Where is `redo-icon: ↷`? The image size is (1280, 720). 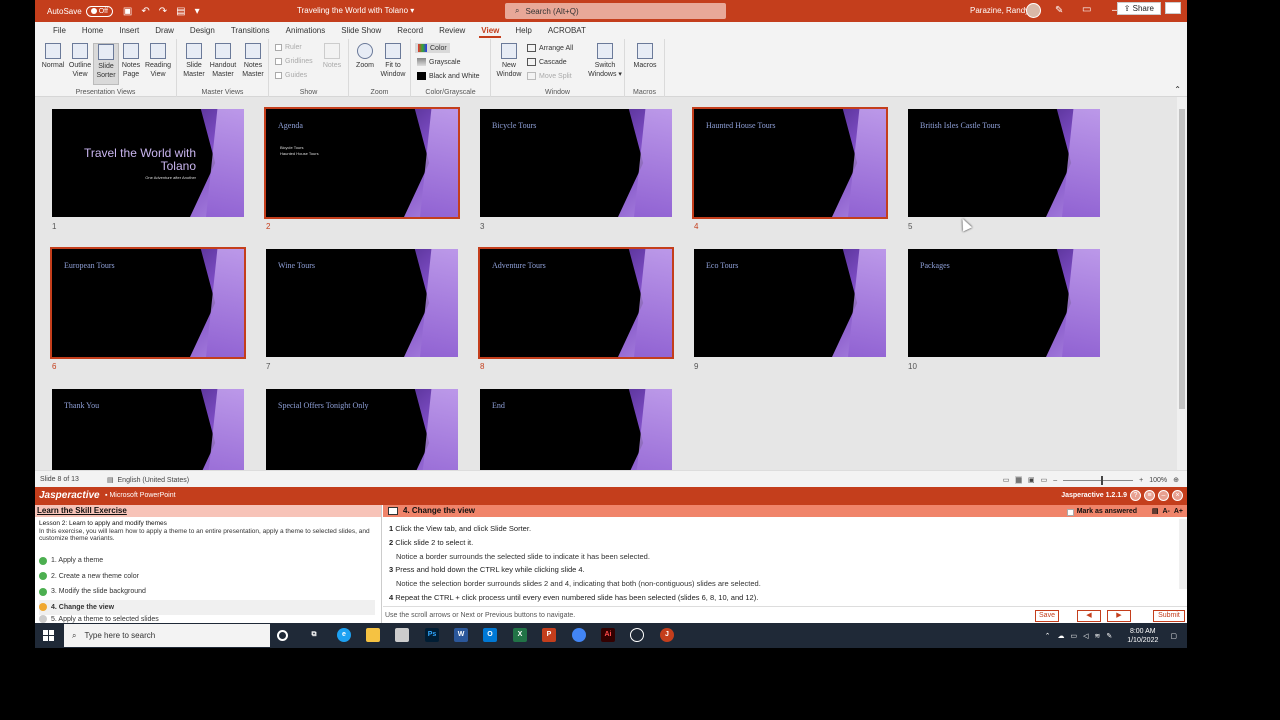
redo-icon: ↷ is located at coordinates (163, 11).